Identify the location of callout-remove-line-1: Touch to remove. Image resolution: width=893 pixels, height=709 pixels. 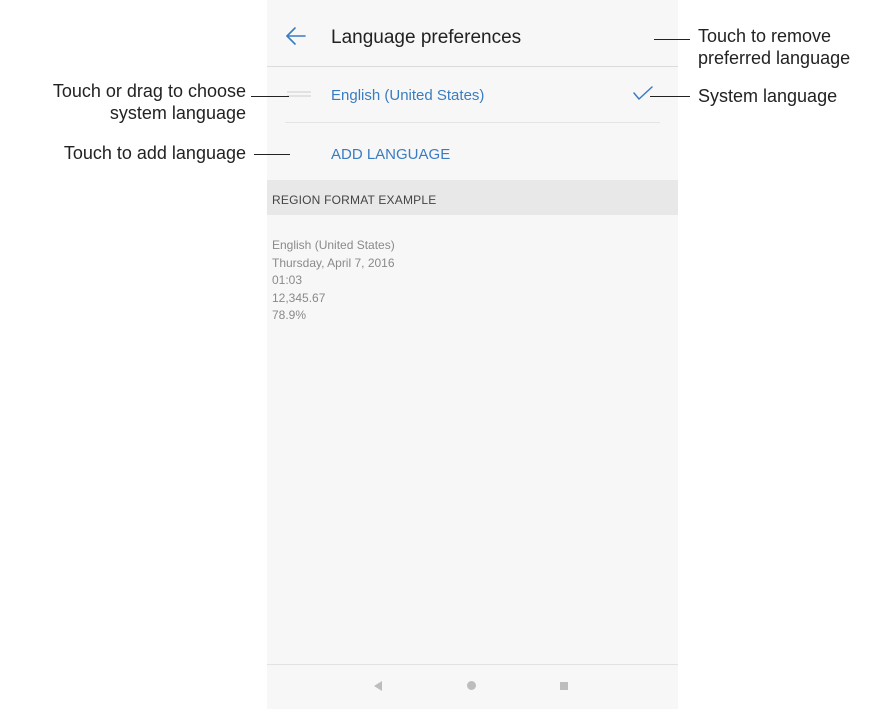
(765, 36).